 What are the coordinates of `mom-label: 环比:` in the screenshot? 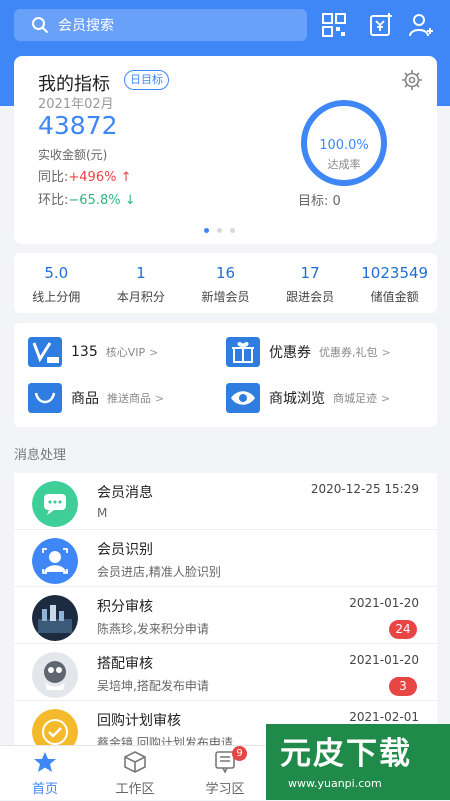 It's located at (53, 200).